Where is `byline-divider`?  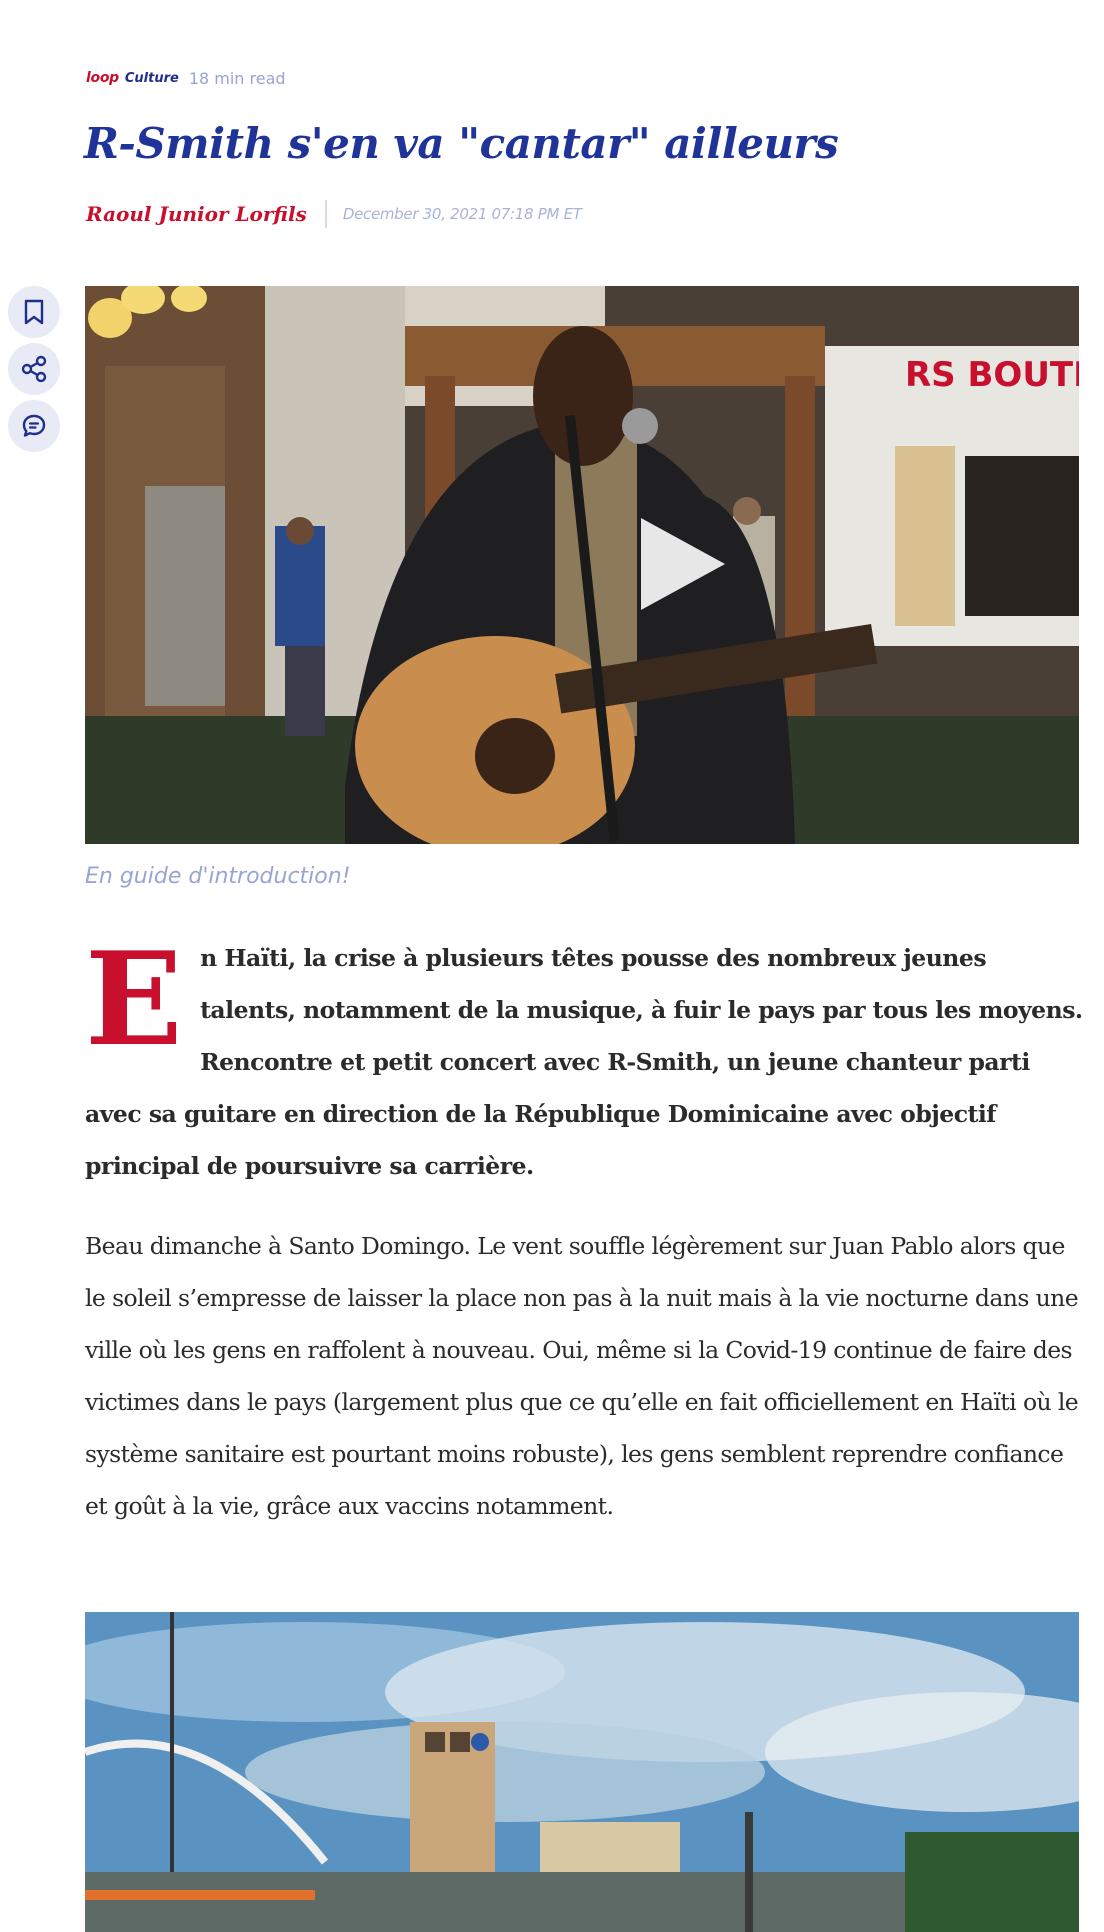
byline-divider is located at coordinates (325, 214).